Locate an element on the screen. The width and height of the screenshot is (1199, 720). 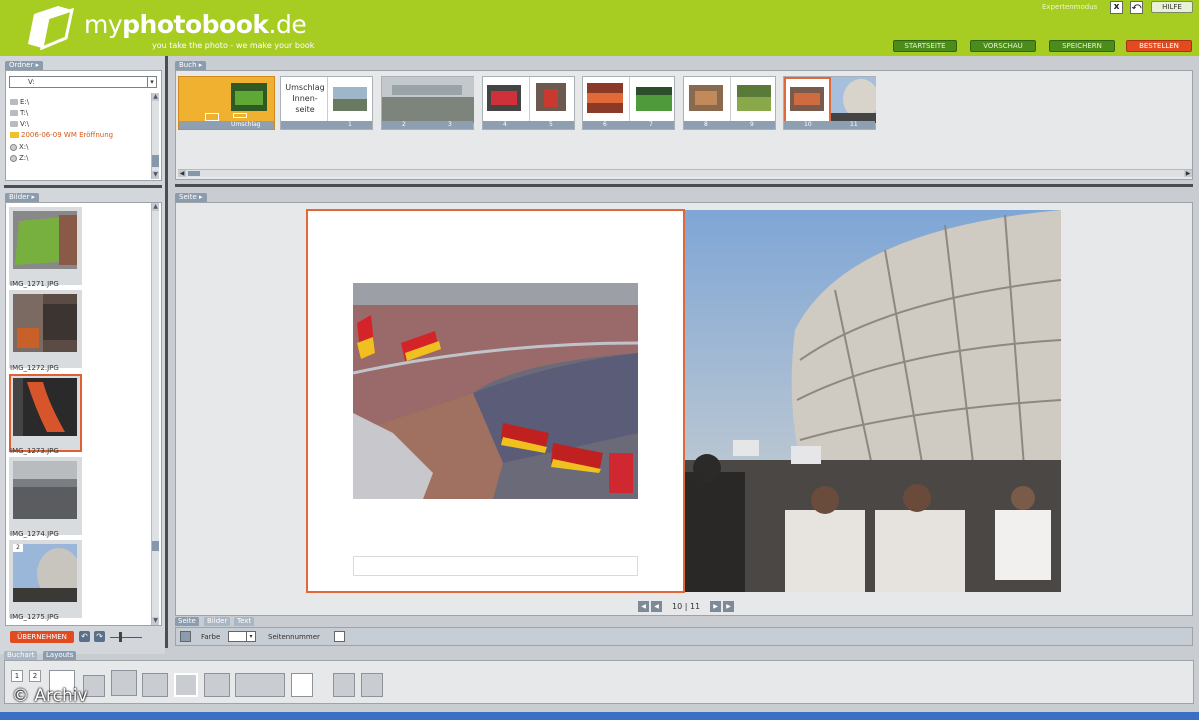
book-spread-4-5: 45 is located at coordinates (528, 103).